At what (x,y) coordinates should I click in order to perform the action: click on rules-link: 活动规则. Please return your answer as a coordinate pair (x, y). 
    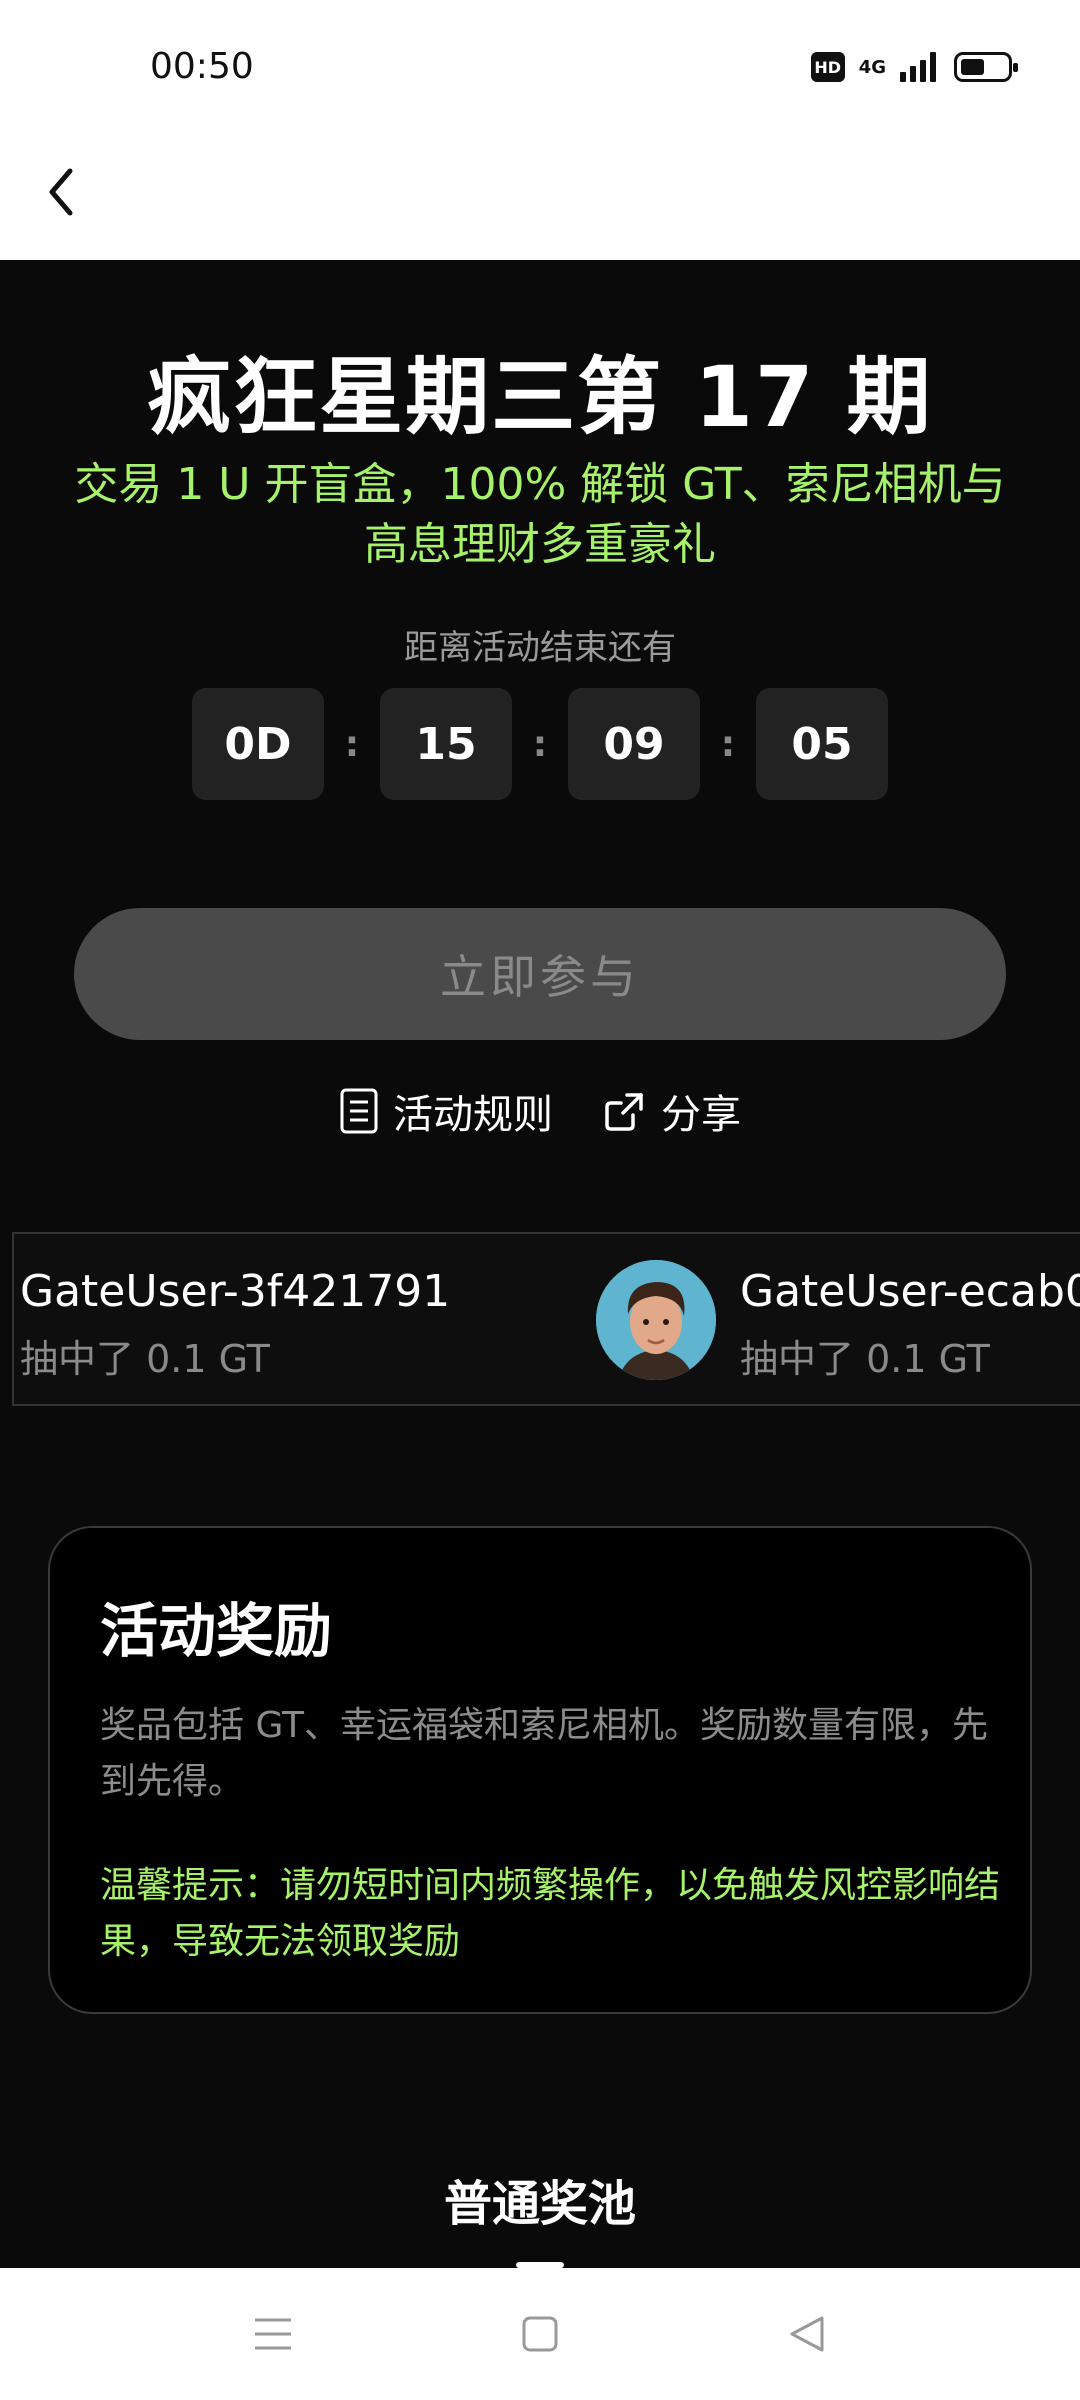
    Looking at the image, I should click on (446, 1111).